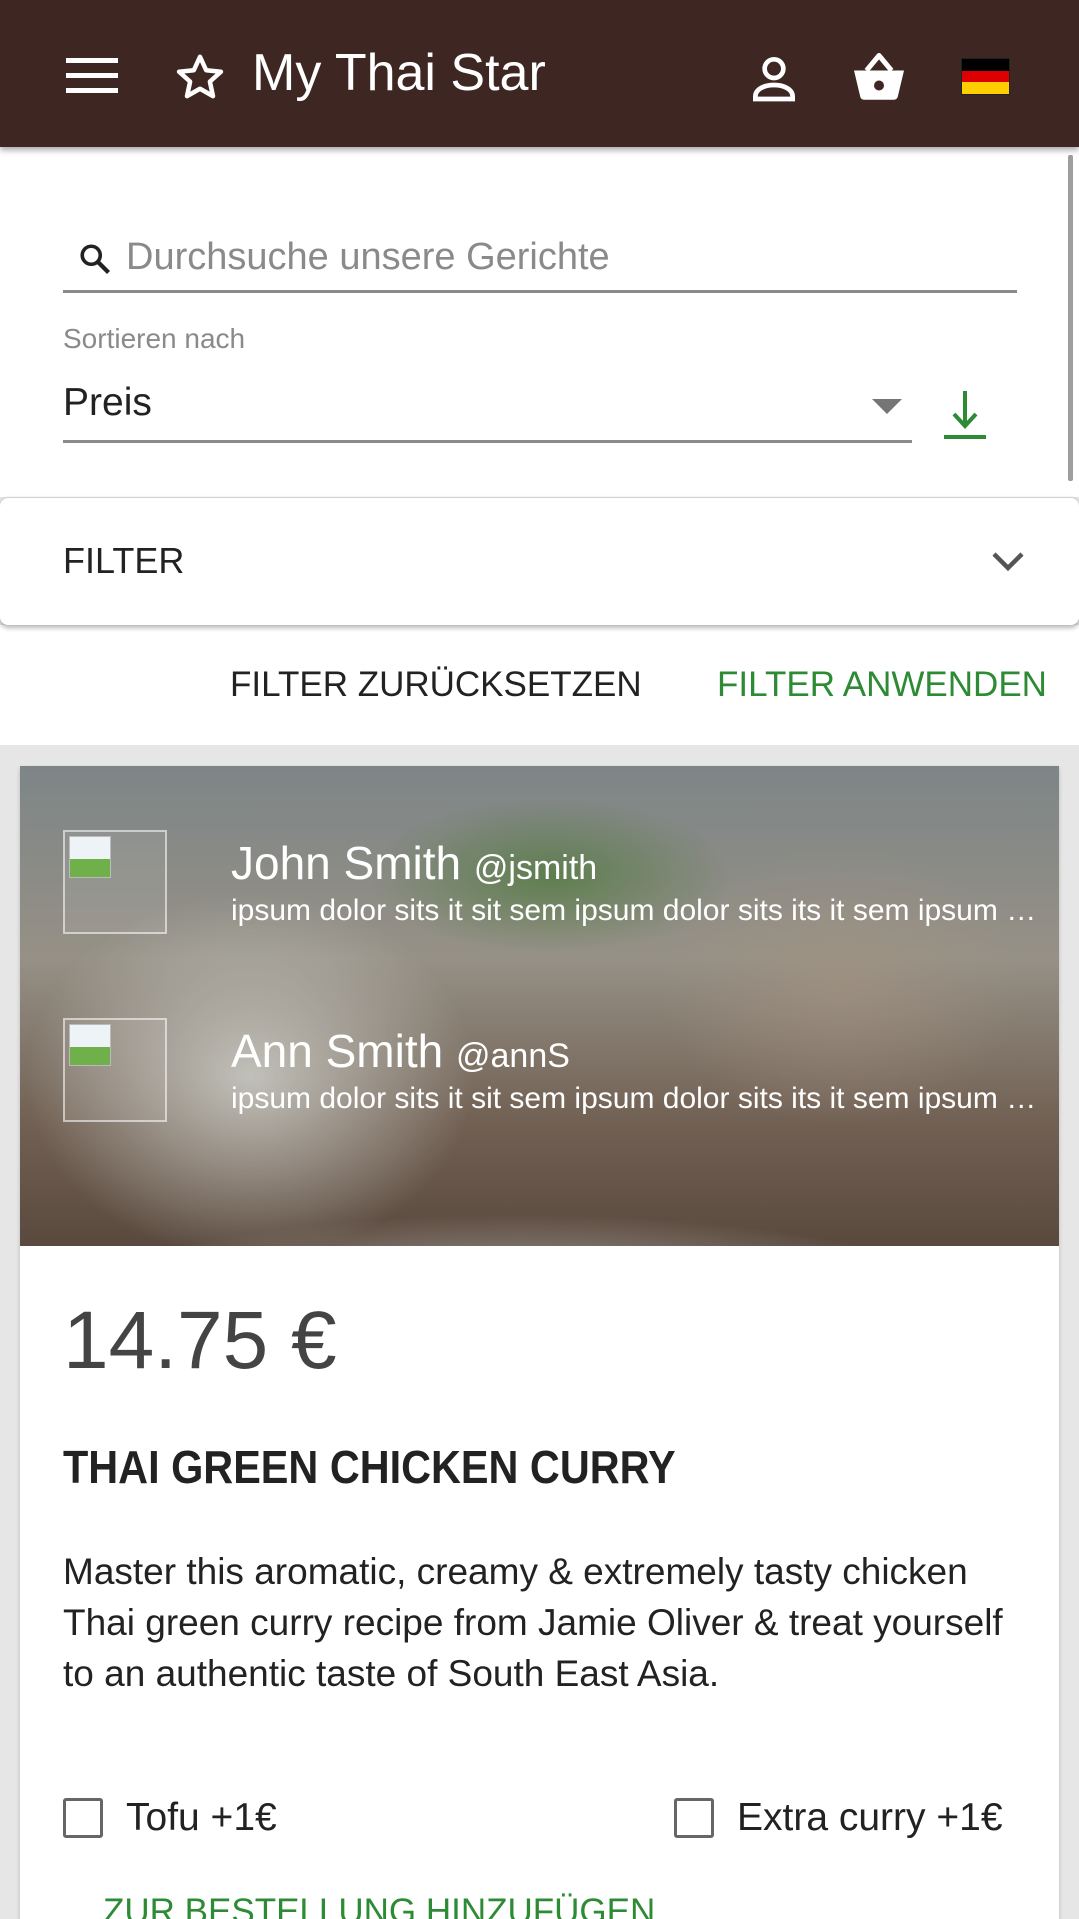 The height and width of the screenshot is (1919, 1079). What do you see at coordinates (201, 1817) in the screenshot?
I see `extra-label: Tofu +1€` at bounding box center [201, 1817].